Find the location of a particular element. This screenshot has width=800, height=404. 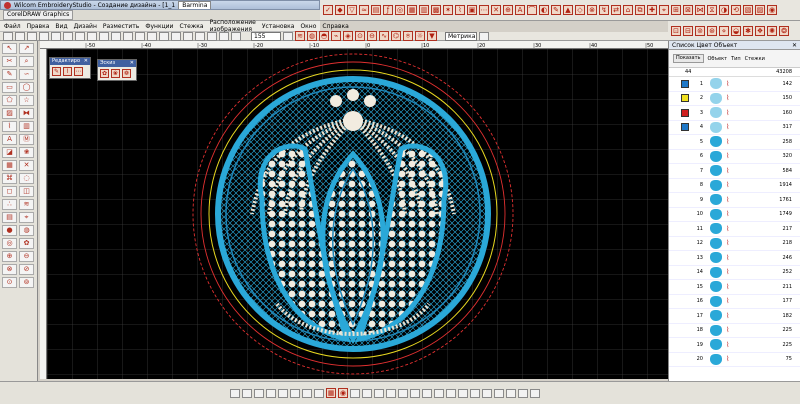

object-row: 5 ⌇ 258 is located at coordinates (734, 142).